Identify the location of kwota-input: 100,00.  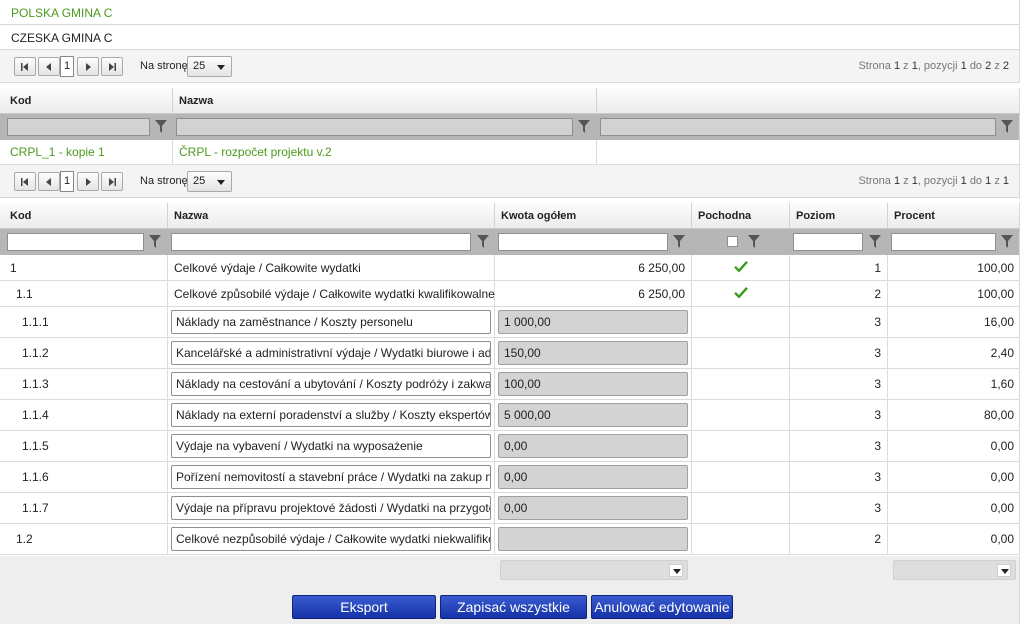
(593, 384).